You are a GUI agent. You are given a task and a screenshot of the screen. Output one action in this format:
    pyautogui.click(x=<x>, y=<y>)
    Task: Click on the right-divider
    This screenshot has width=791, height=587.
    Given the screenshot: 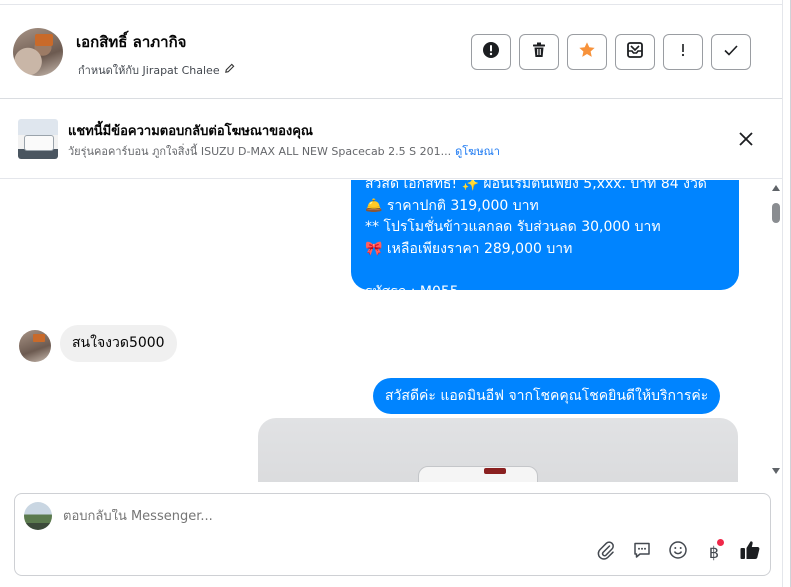 What is the action you would take?
    pyautogui.click(x=782, y=293)
    